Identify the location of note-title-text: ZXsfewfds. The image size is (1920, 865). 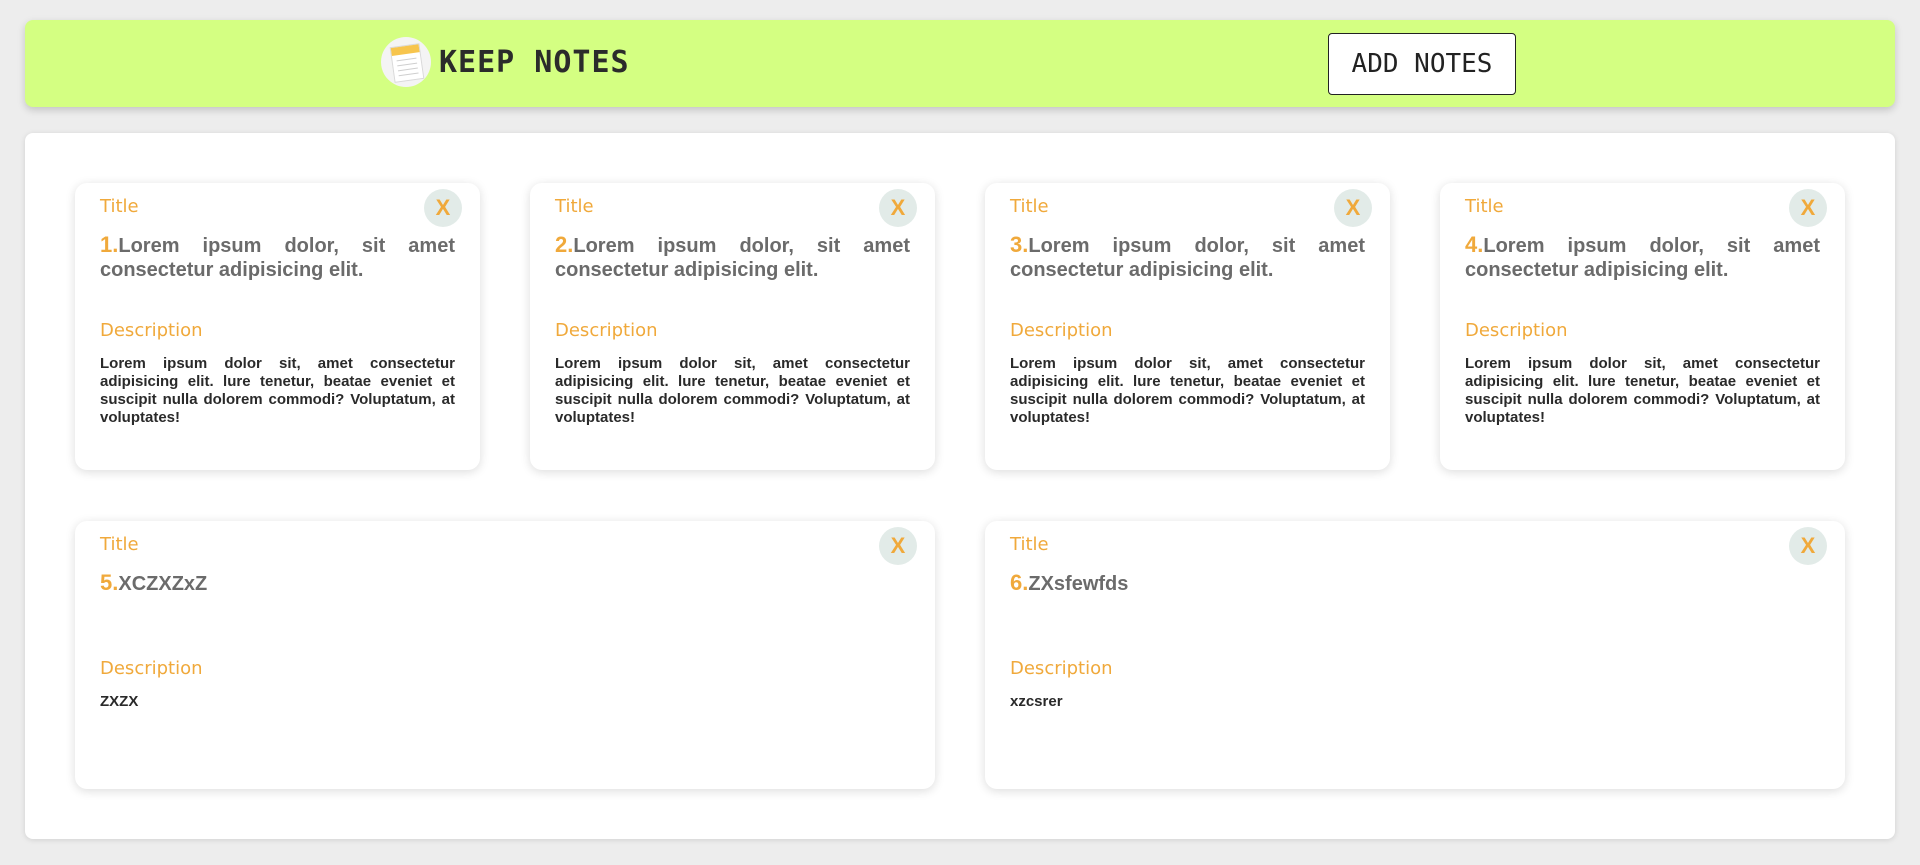
(1078, 584).